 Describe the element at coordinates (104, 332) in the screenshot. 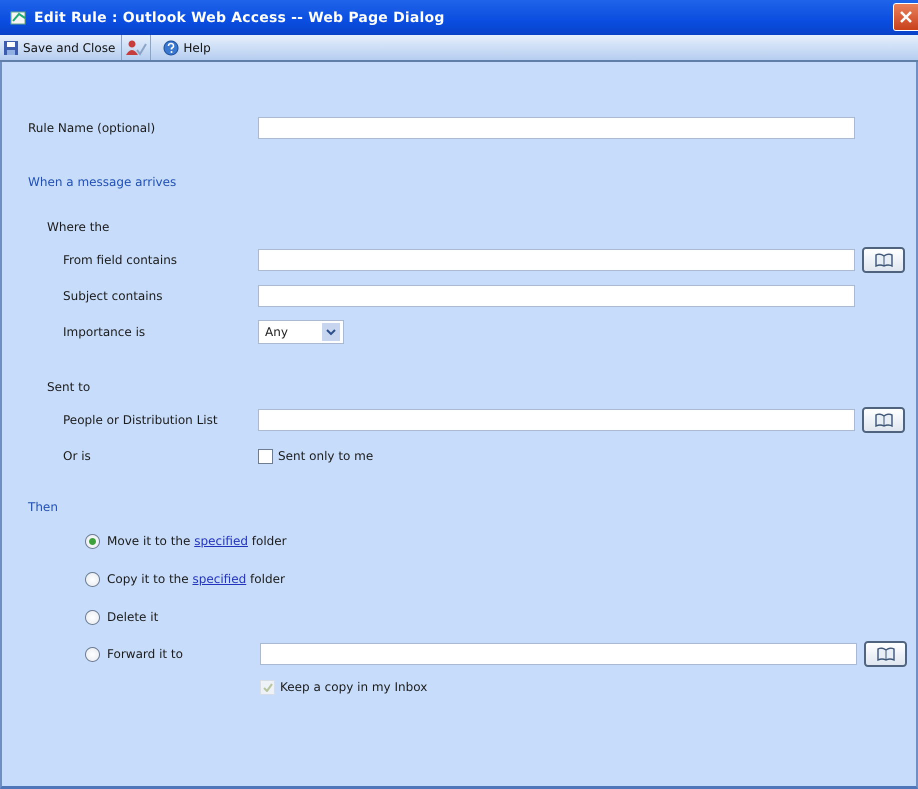

I see `field-label: Importance is` at that location.